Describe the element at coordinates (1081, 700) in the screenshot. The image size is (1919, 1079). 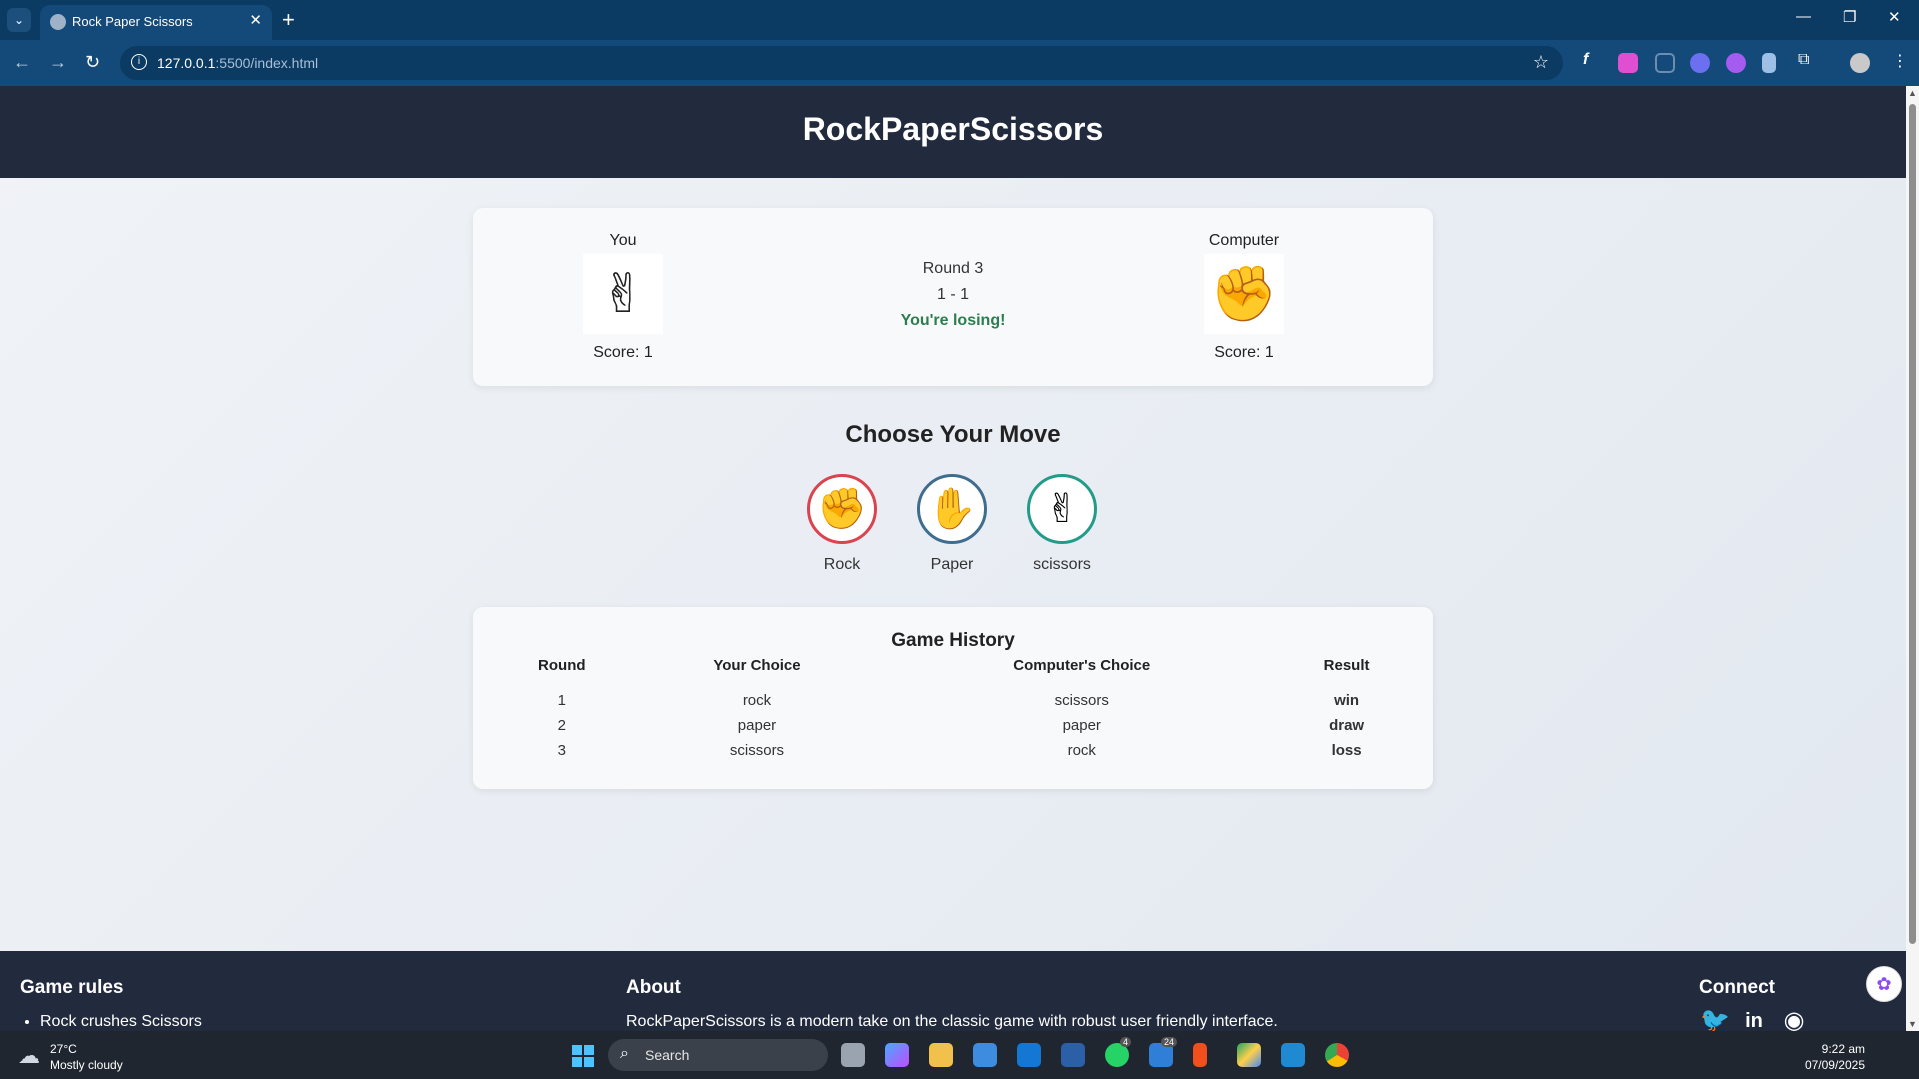
I see `computer-choice-cell: scissors` at that location.